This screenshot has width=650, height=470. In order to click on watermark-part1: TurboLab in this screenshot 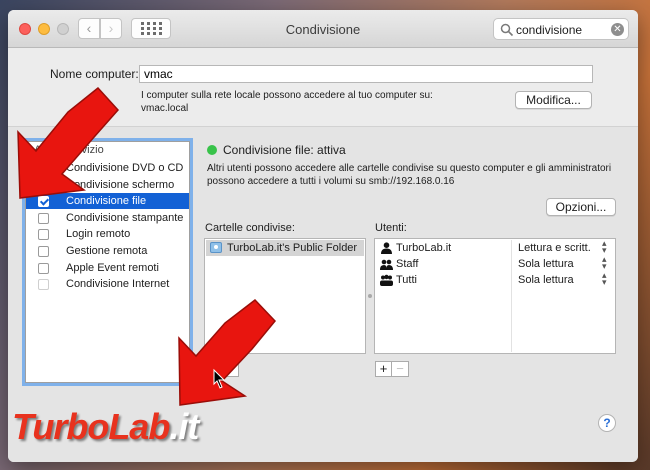, I will do `click(91, 426)`.